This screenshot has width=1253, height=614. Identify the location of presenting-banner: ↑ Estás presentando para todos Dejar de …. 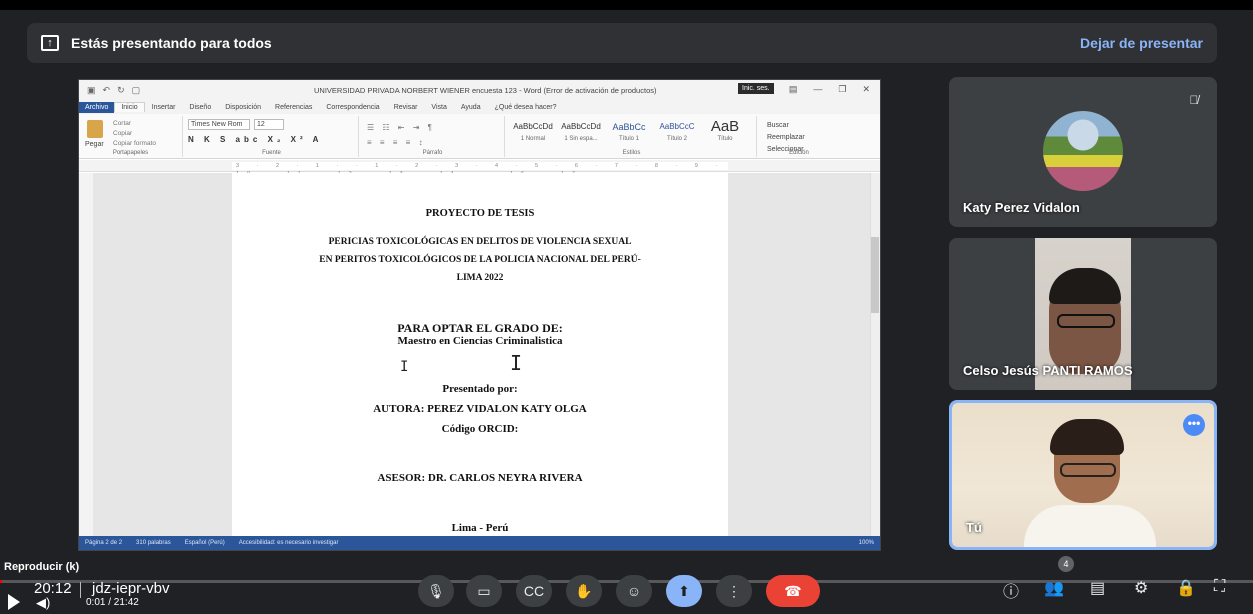
(622, 43).